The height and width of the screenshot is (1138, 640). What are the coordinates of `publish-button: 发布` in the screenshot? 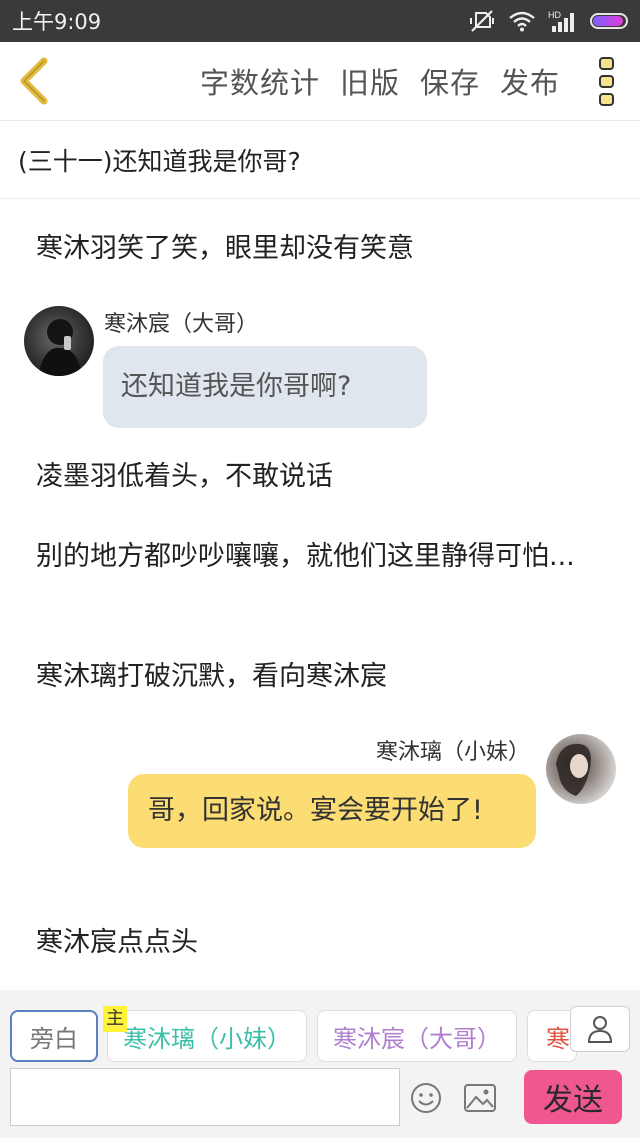 It's located at (530, 81).